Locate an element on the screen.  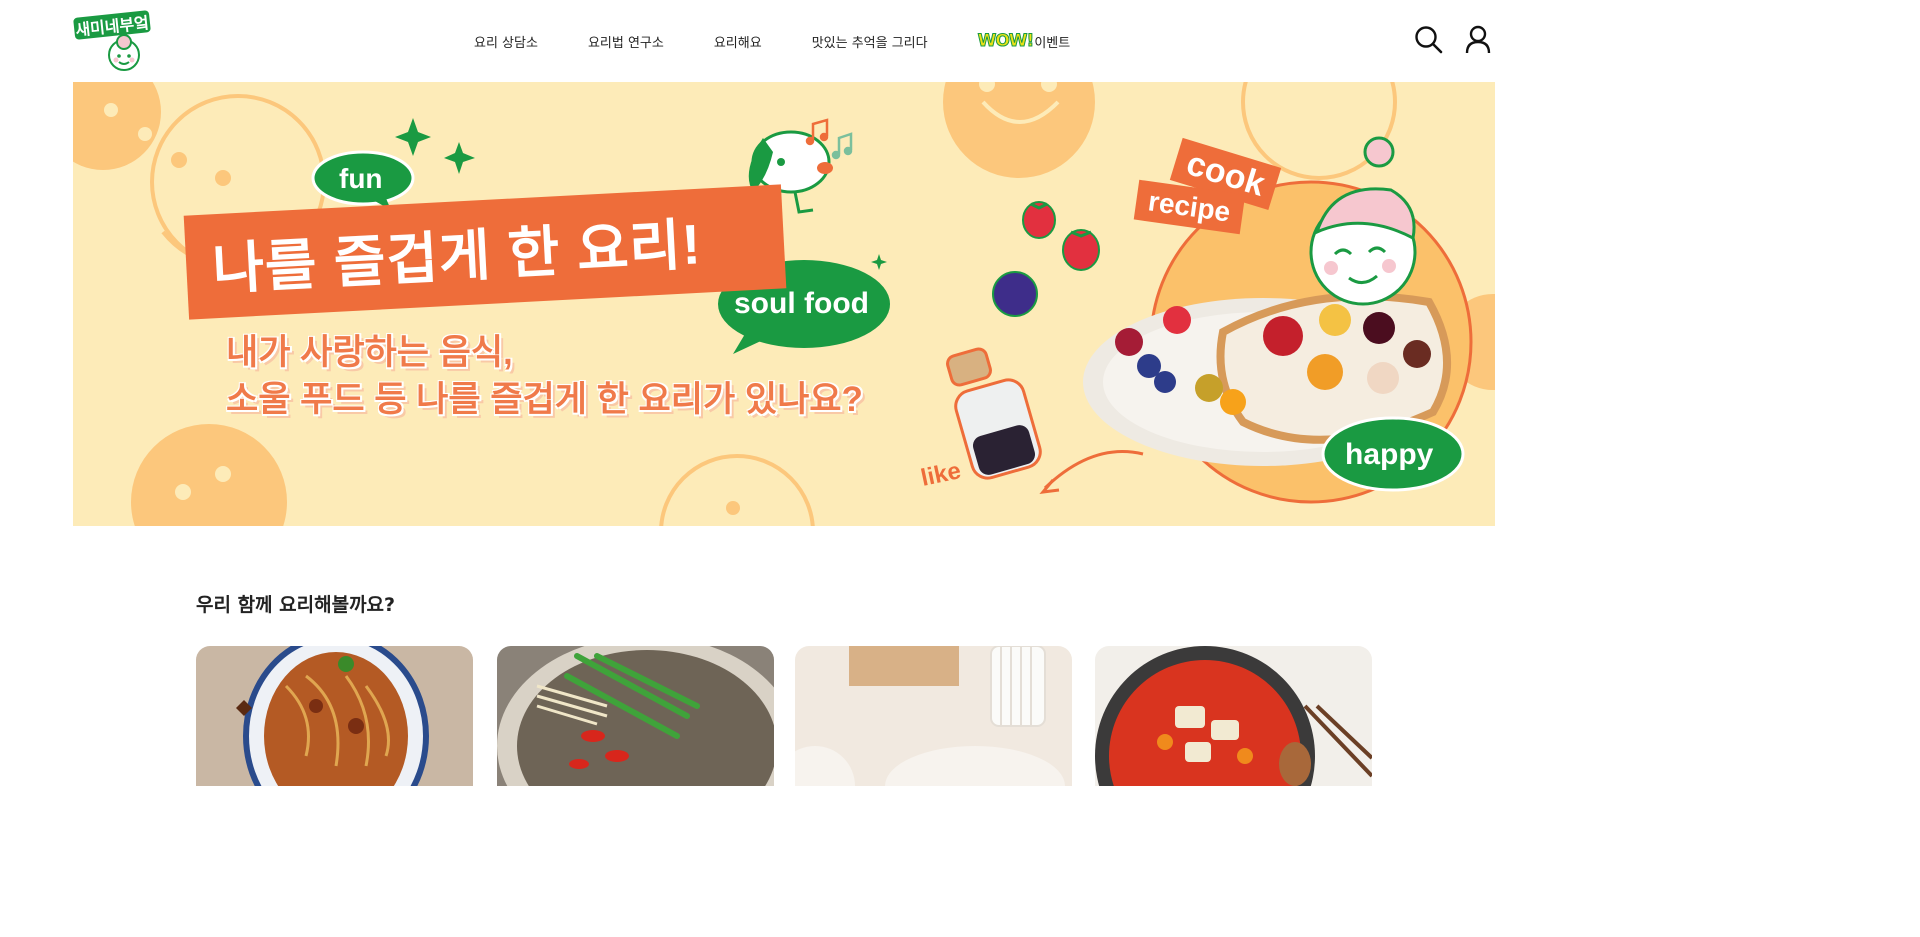
user-button is located at coordinates (1478, 40).